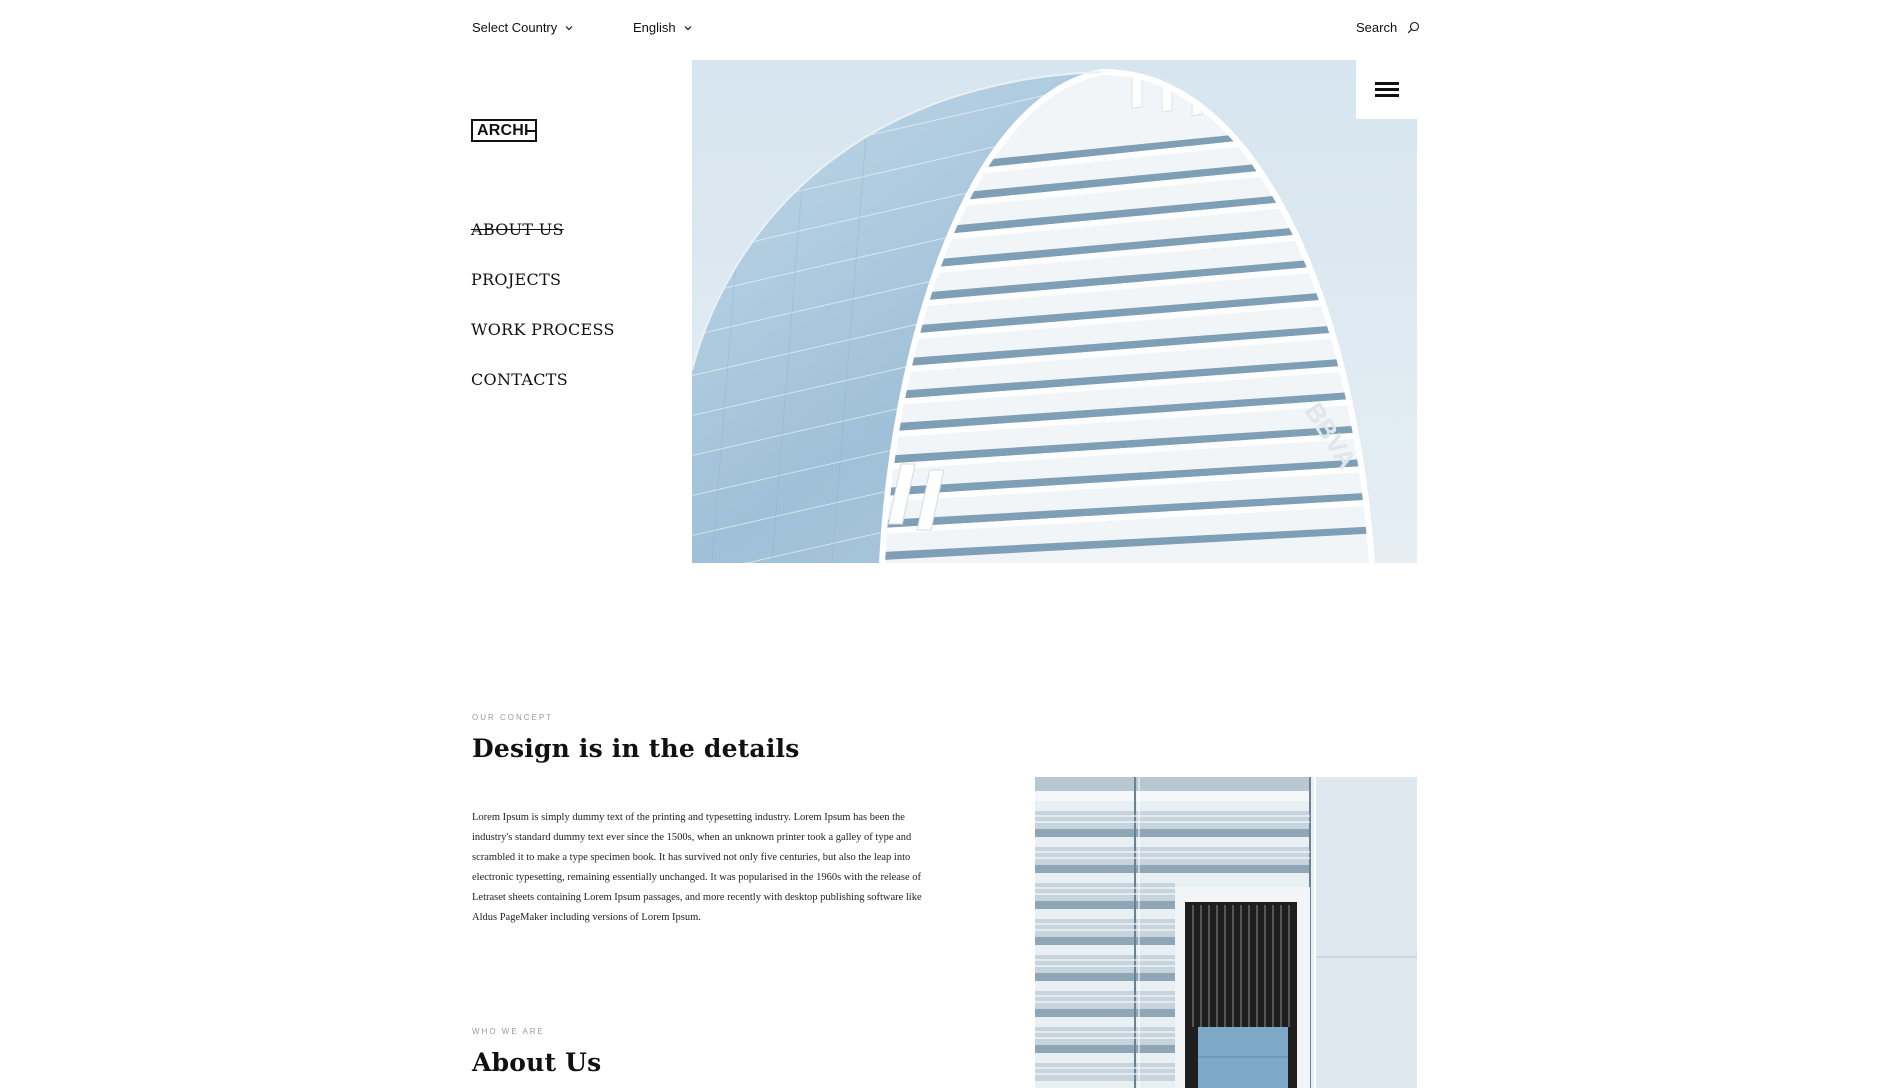 The image size is (1880, 1088). I want to click on hamburger-menu-icon, so click(1386, 89).